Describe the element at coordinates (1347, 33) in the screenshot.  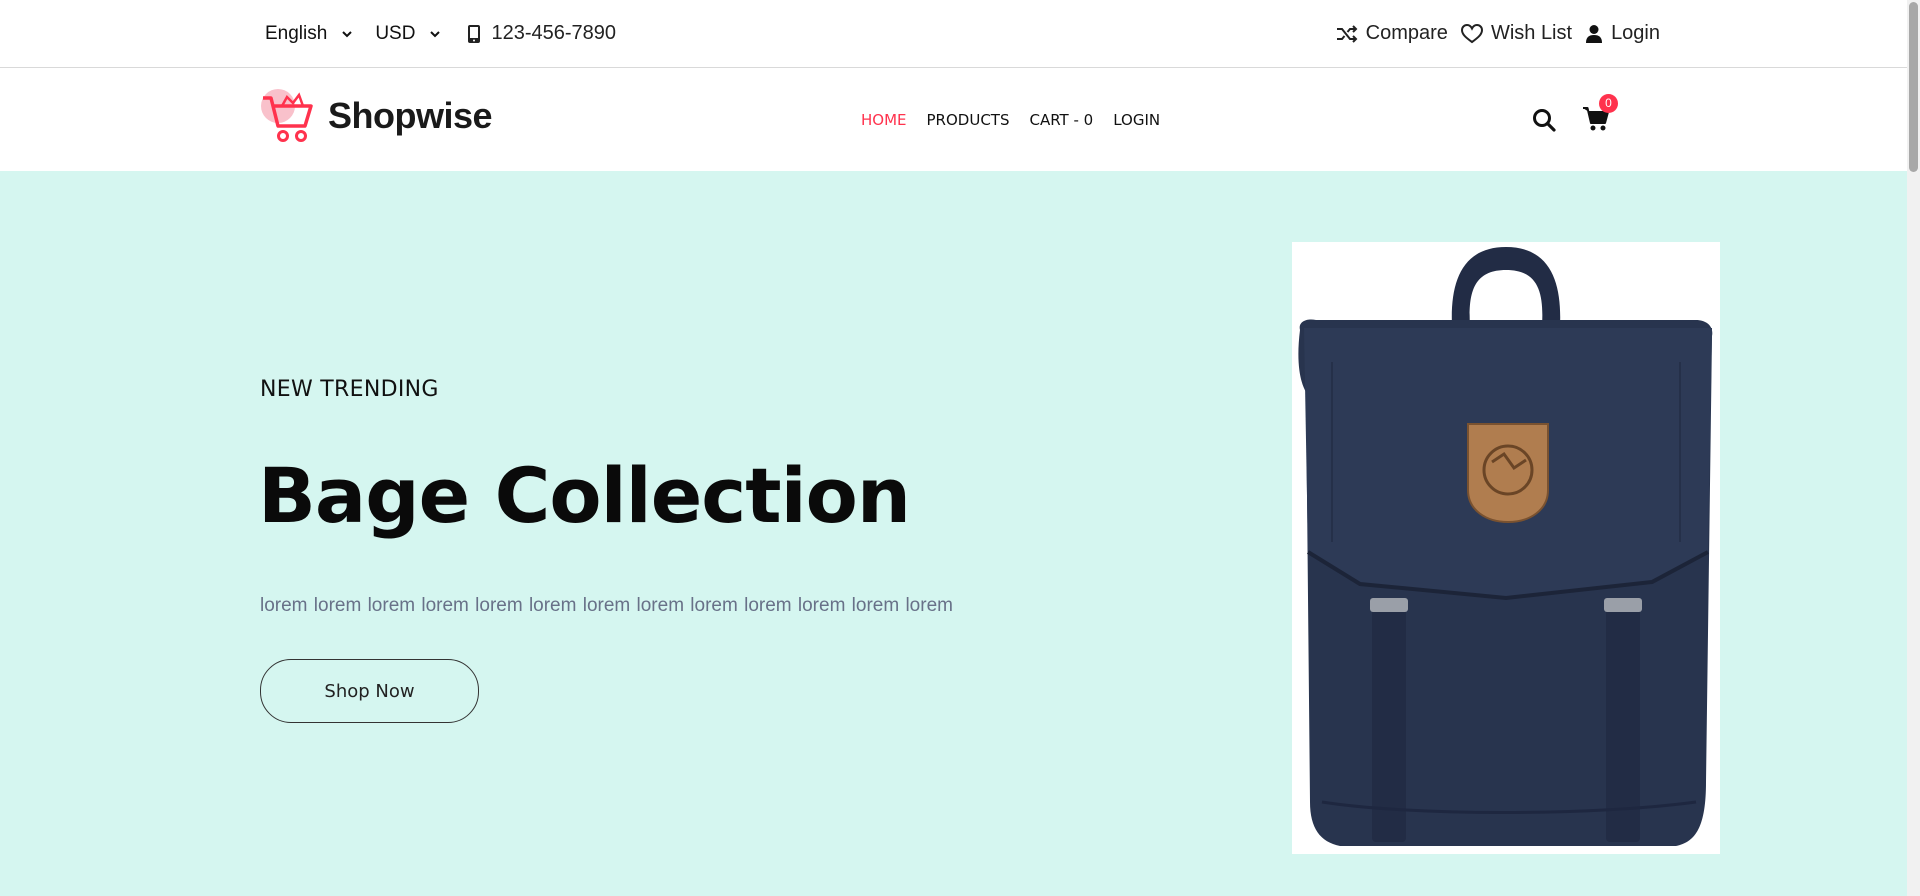
I see `shuffle-icon` at that location.